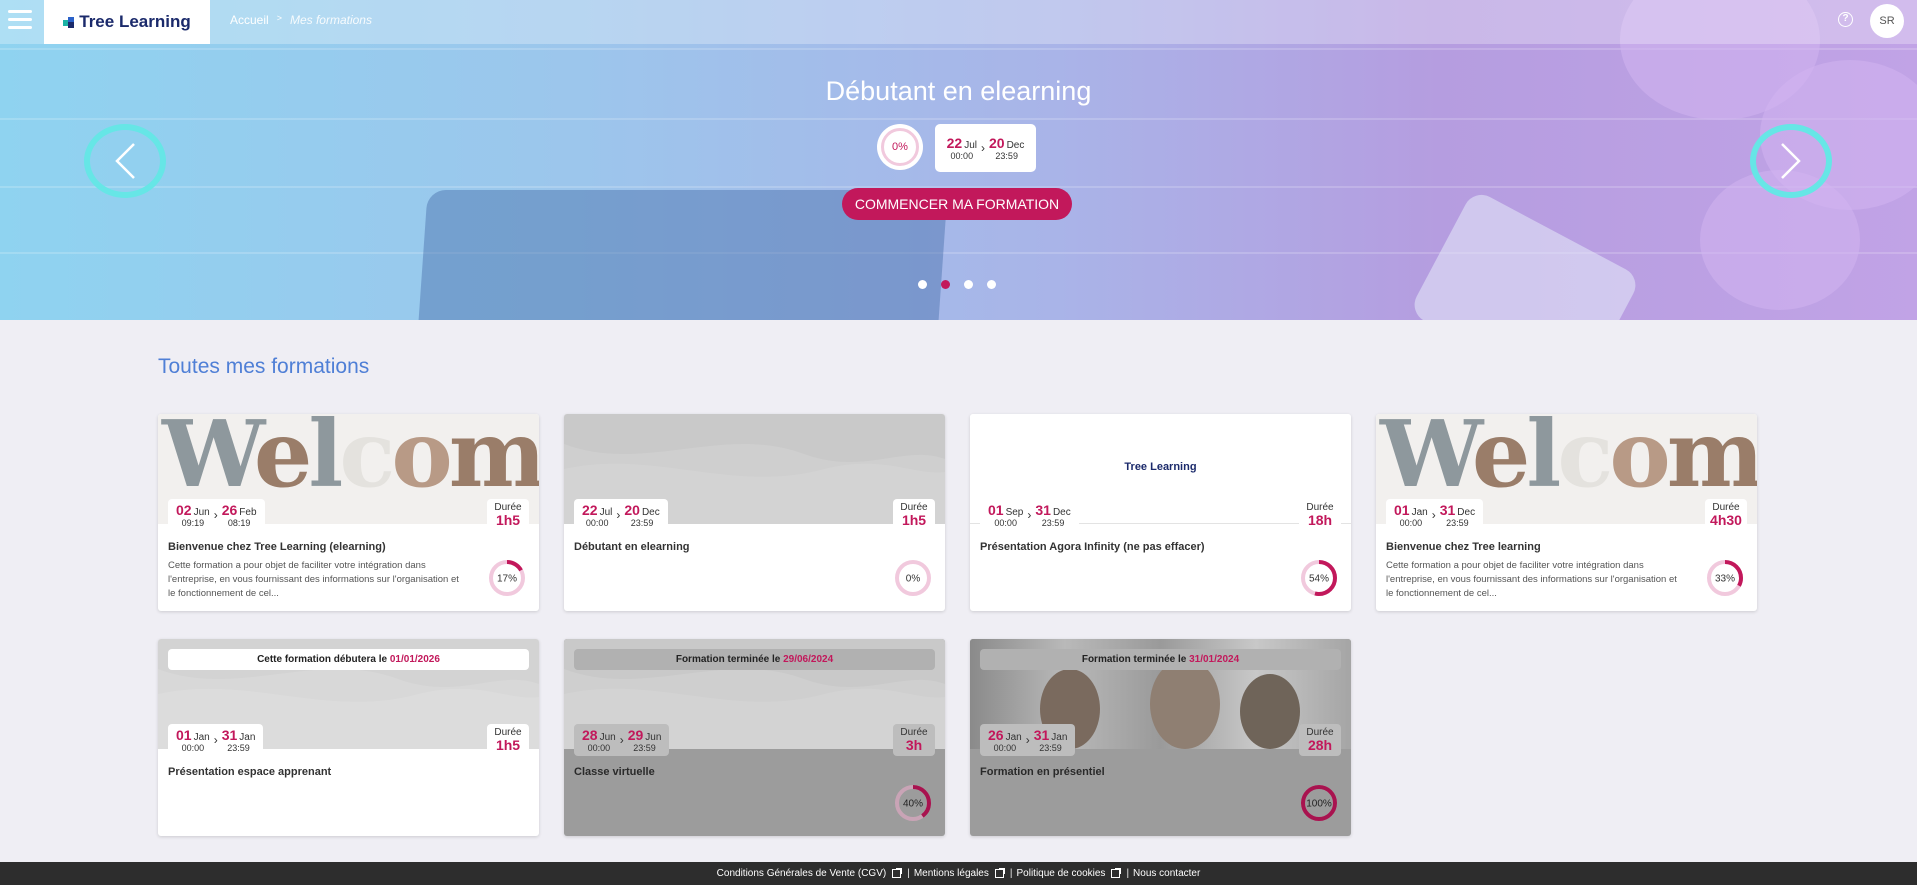 This screenshot has width=1917, height=885. I want to click on date-range: 01 Sep 00:00 › 31 Dec 23:59, so click(1029, 515).